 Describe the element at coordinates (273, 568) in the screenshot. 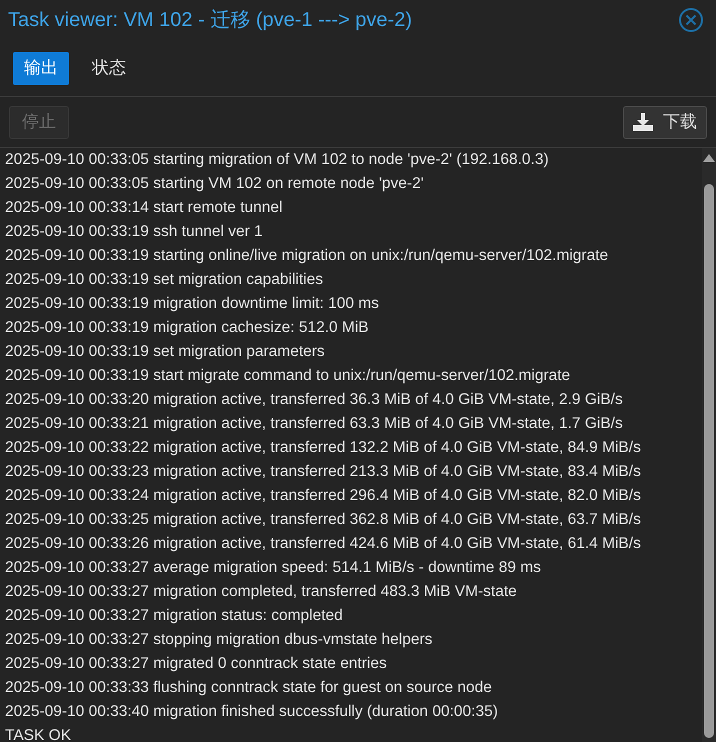

I see `log-line: 2025-09-10 00:33:27 average migration speed: 514.1 MiB/s - downtime 89 ms` at that location.